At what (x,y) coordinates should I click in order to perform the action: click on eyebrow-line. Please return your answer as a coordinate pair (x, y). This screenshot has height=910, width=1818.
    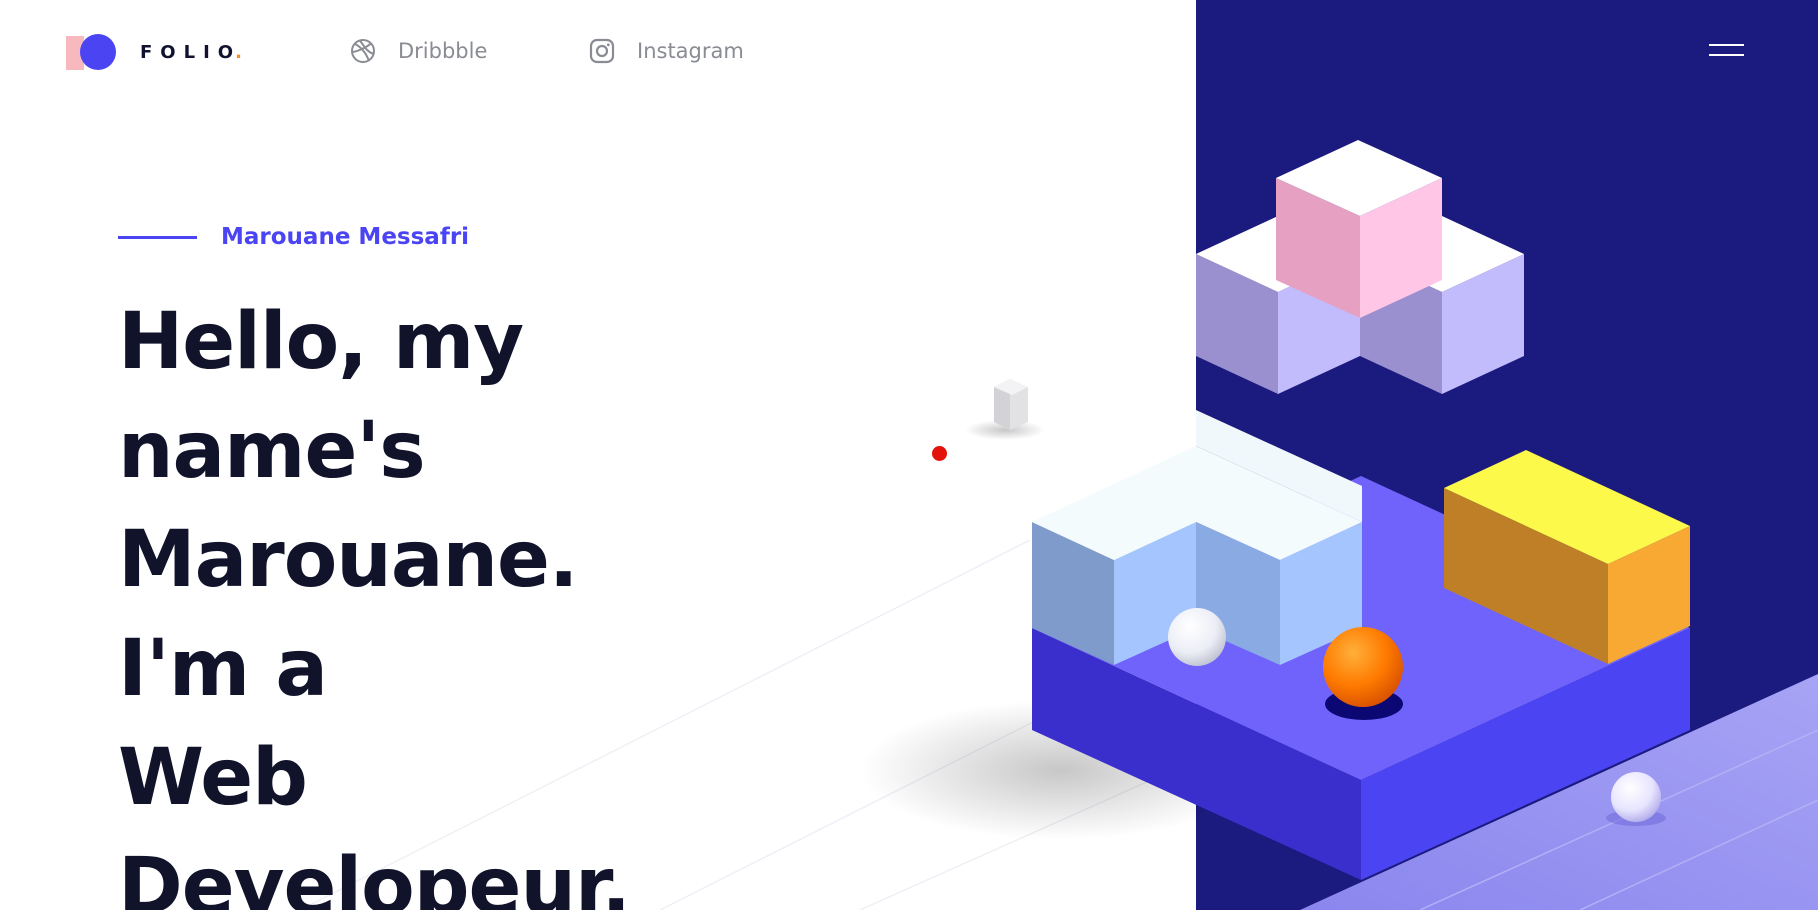
    Looking at the image, I should click on (157, 237).